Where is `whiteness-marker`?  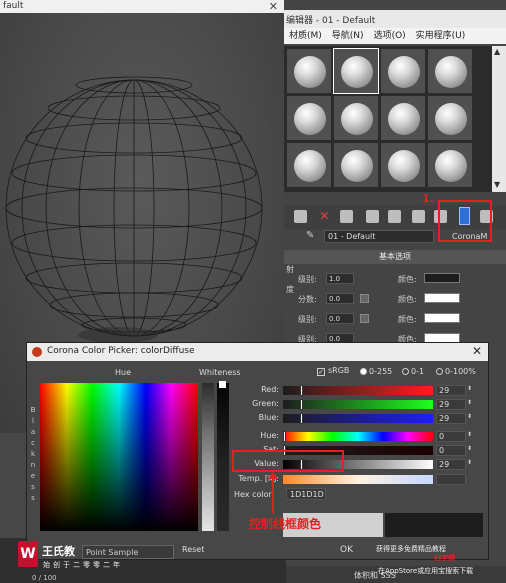 whiteness-marker is located at coordinates (222, 384).